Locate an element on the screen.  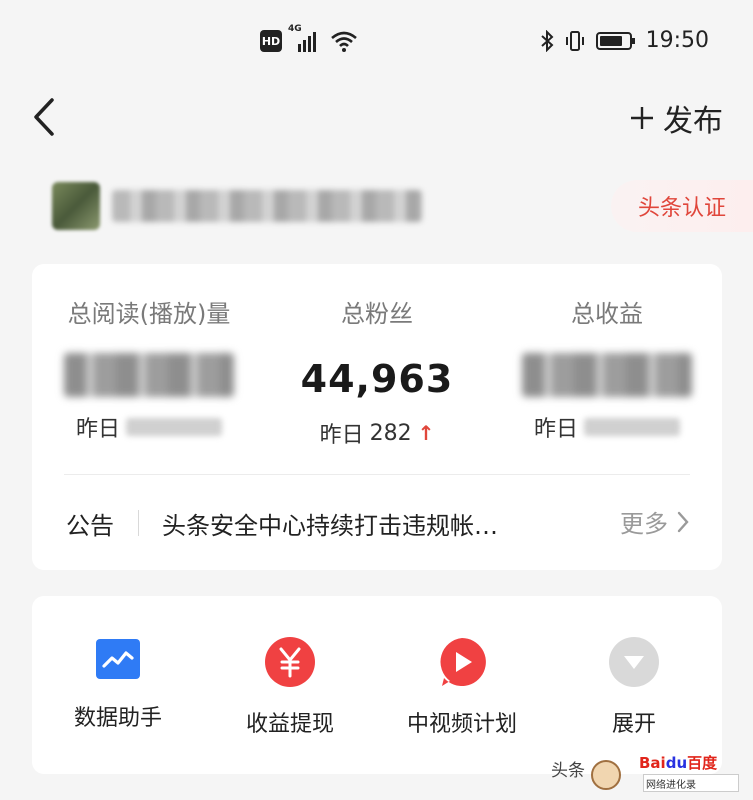
tool-data-assistant: 数据助手 is located at coordinates (118, 691).